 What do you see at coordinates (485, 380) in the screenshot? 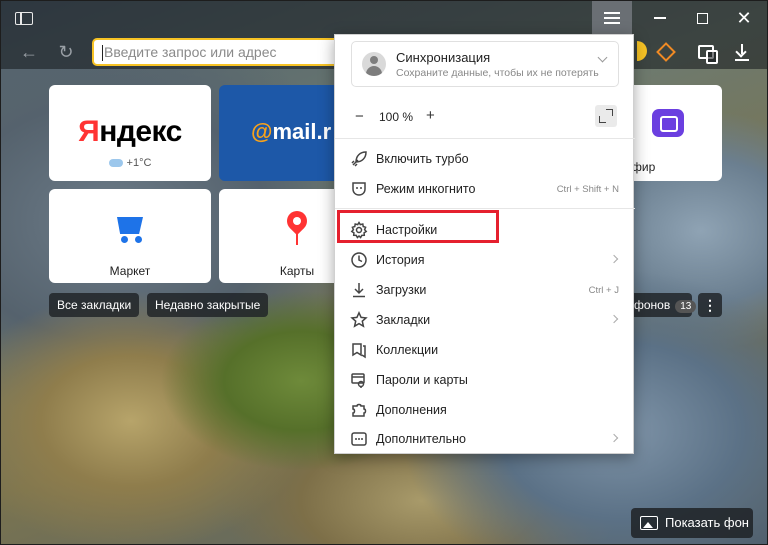
I see `menu-item-passwords: Пароли и карты` at bounding box center [485, 380].